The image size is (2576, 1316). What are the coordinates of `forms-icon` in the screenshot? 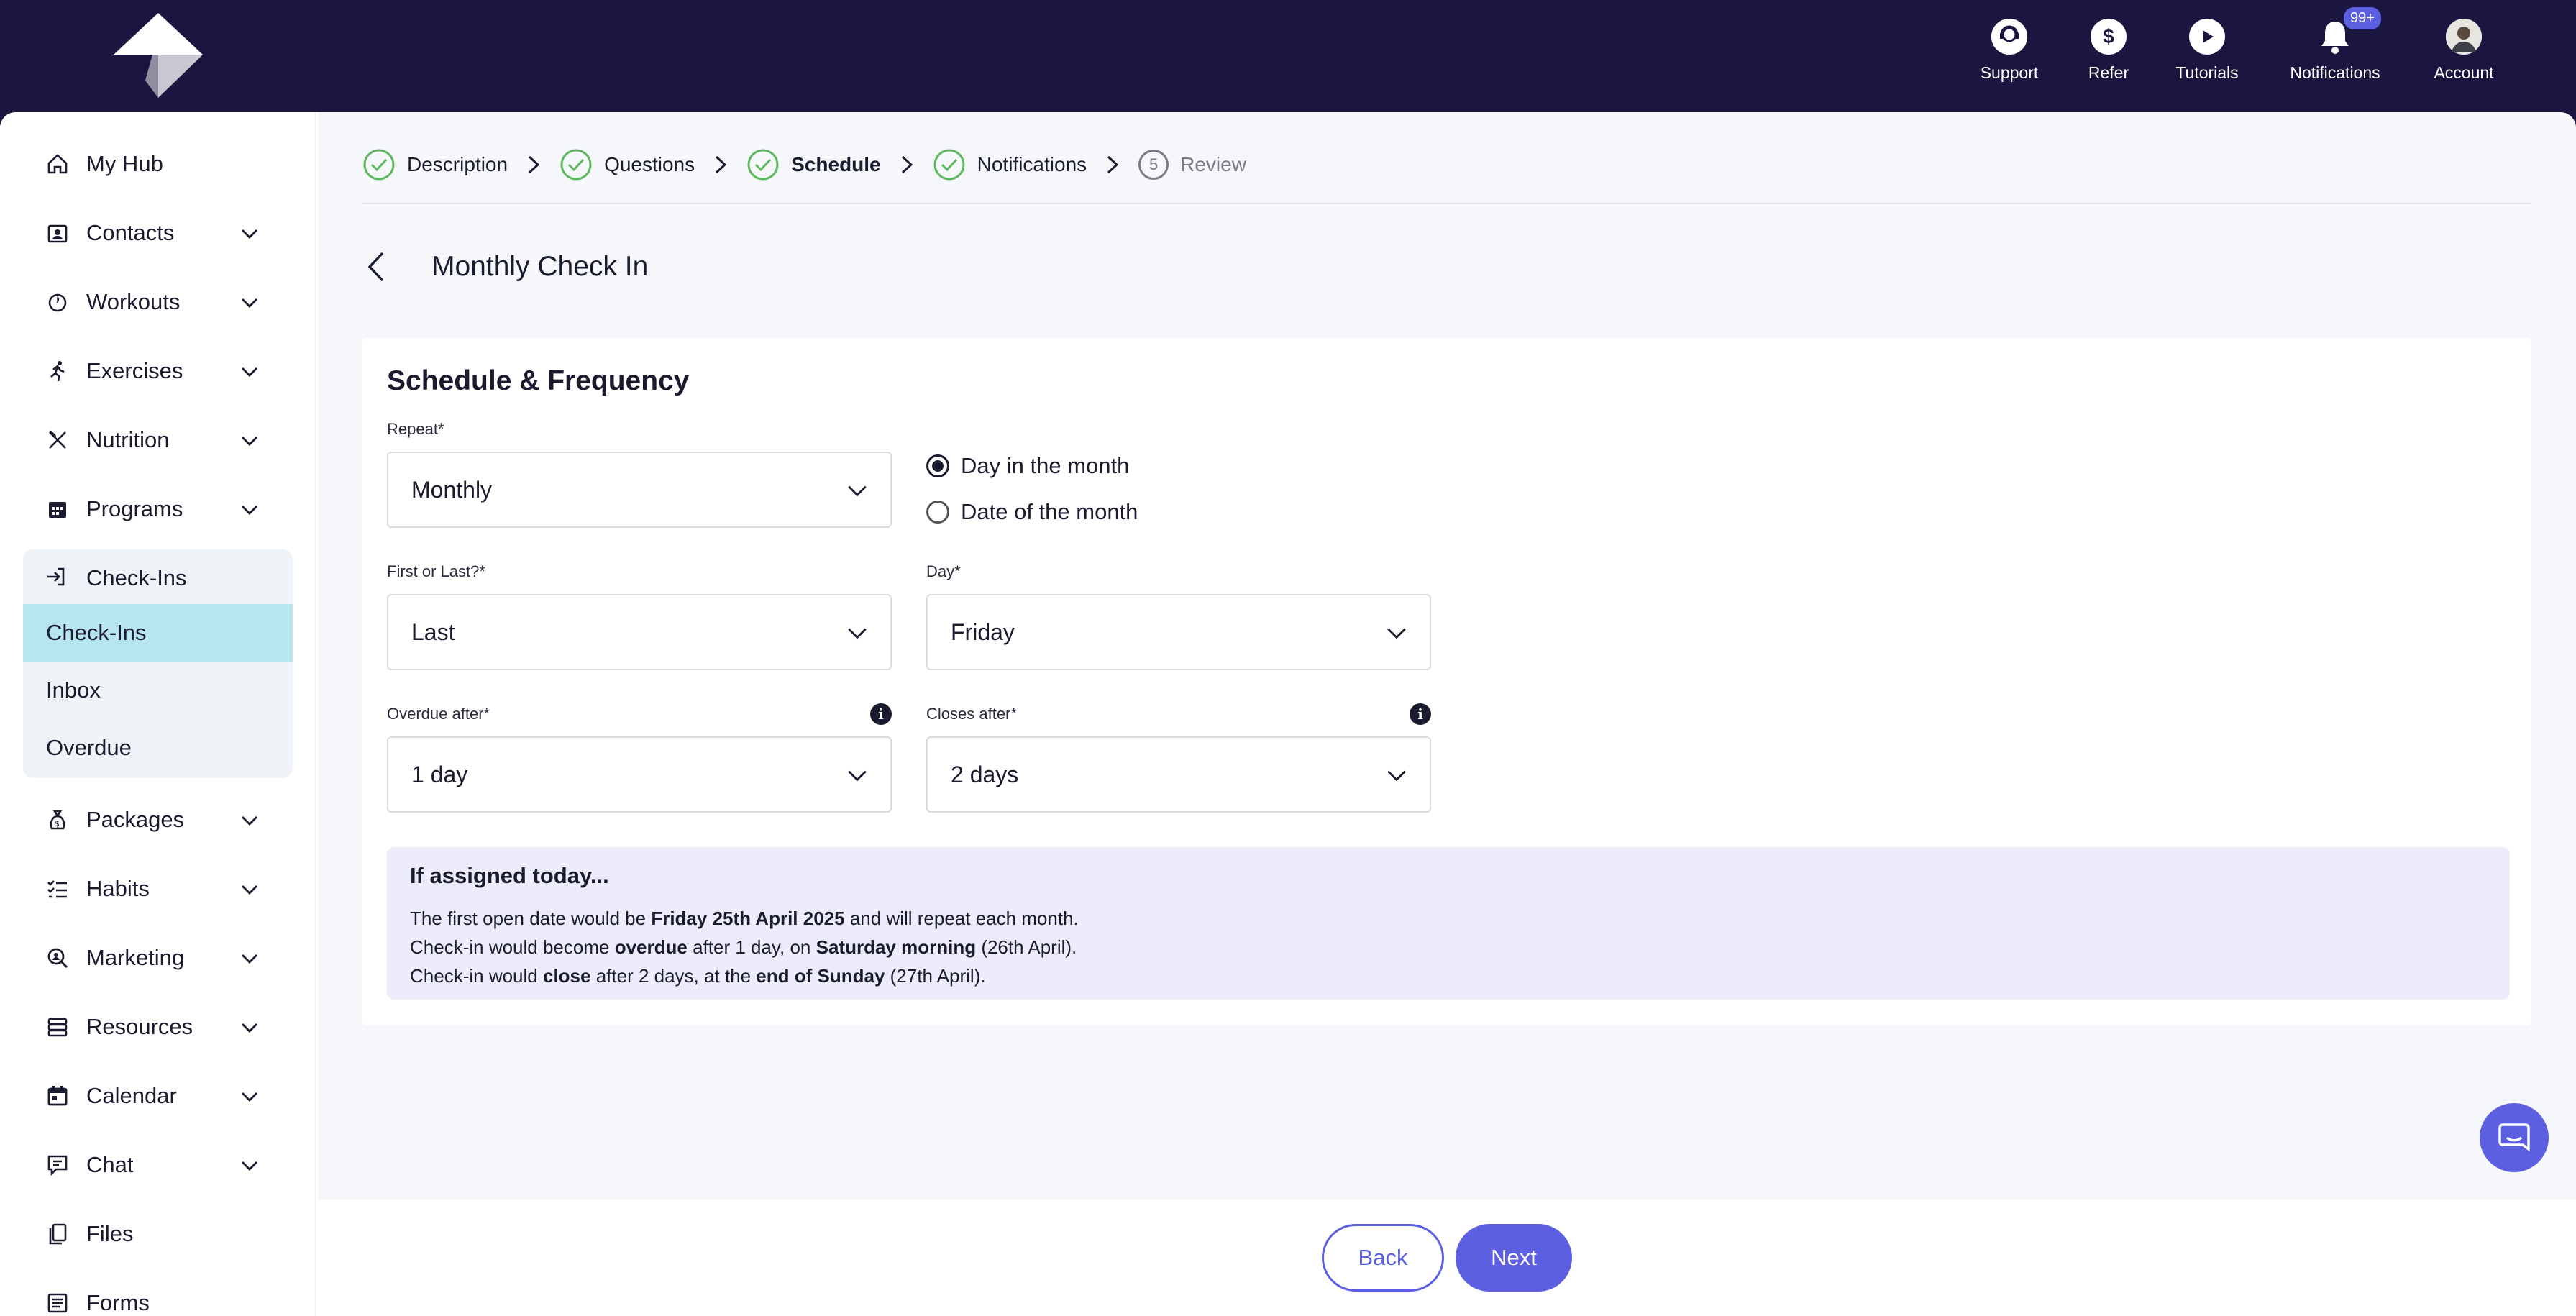 It's located at (57, 1303).